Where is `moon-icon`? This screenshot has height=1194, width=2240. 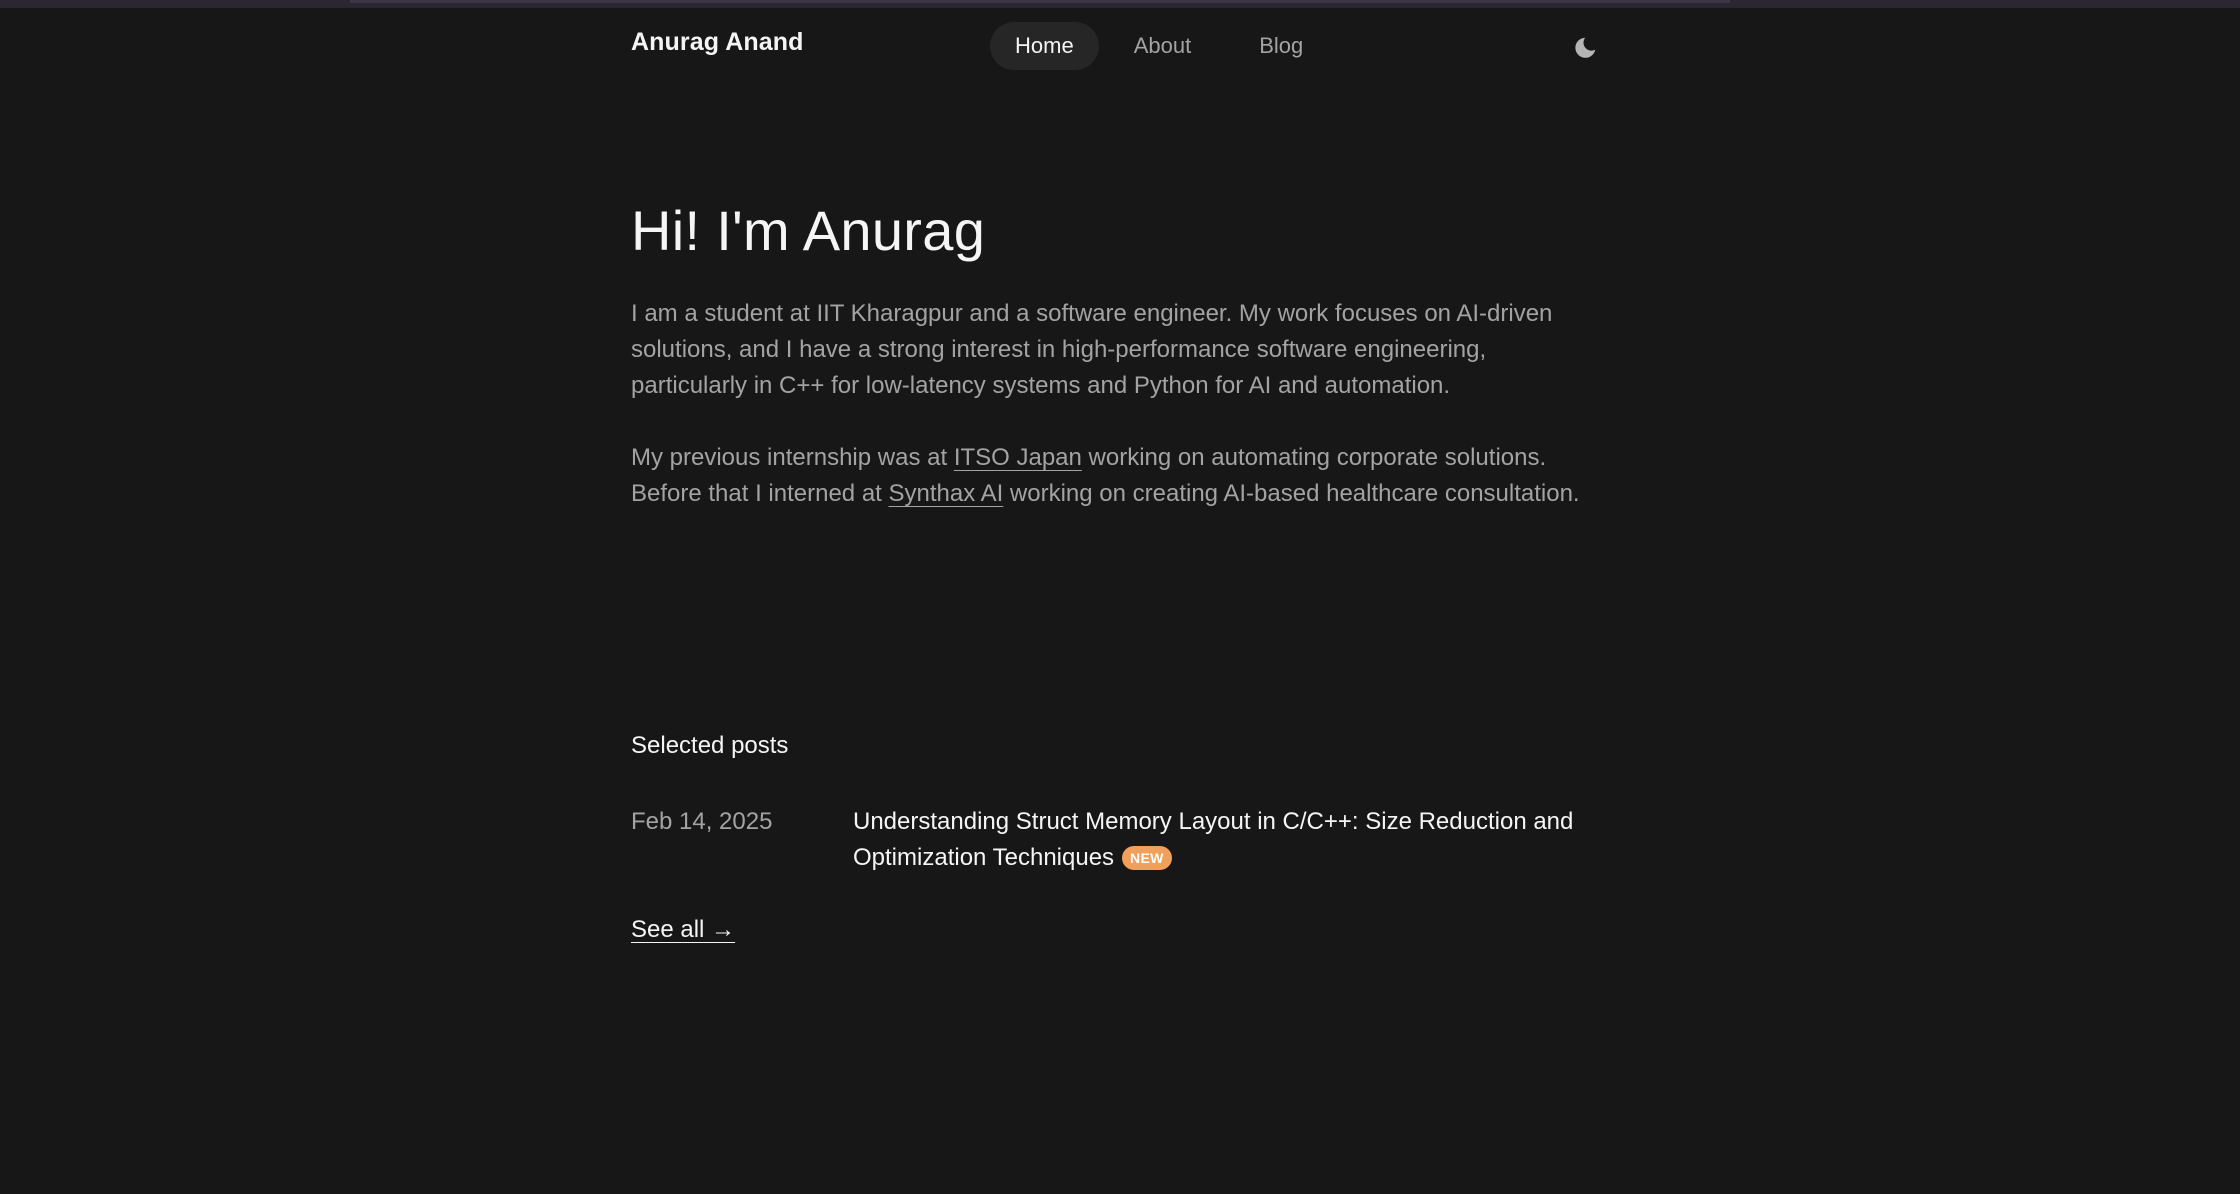
moon-icon is located at coordinates (1585, 47).